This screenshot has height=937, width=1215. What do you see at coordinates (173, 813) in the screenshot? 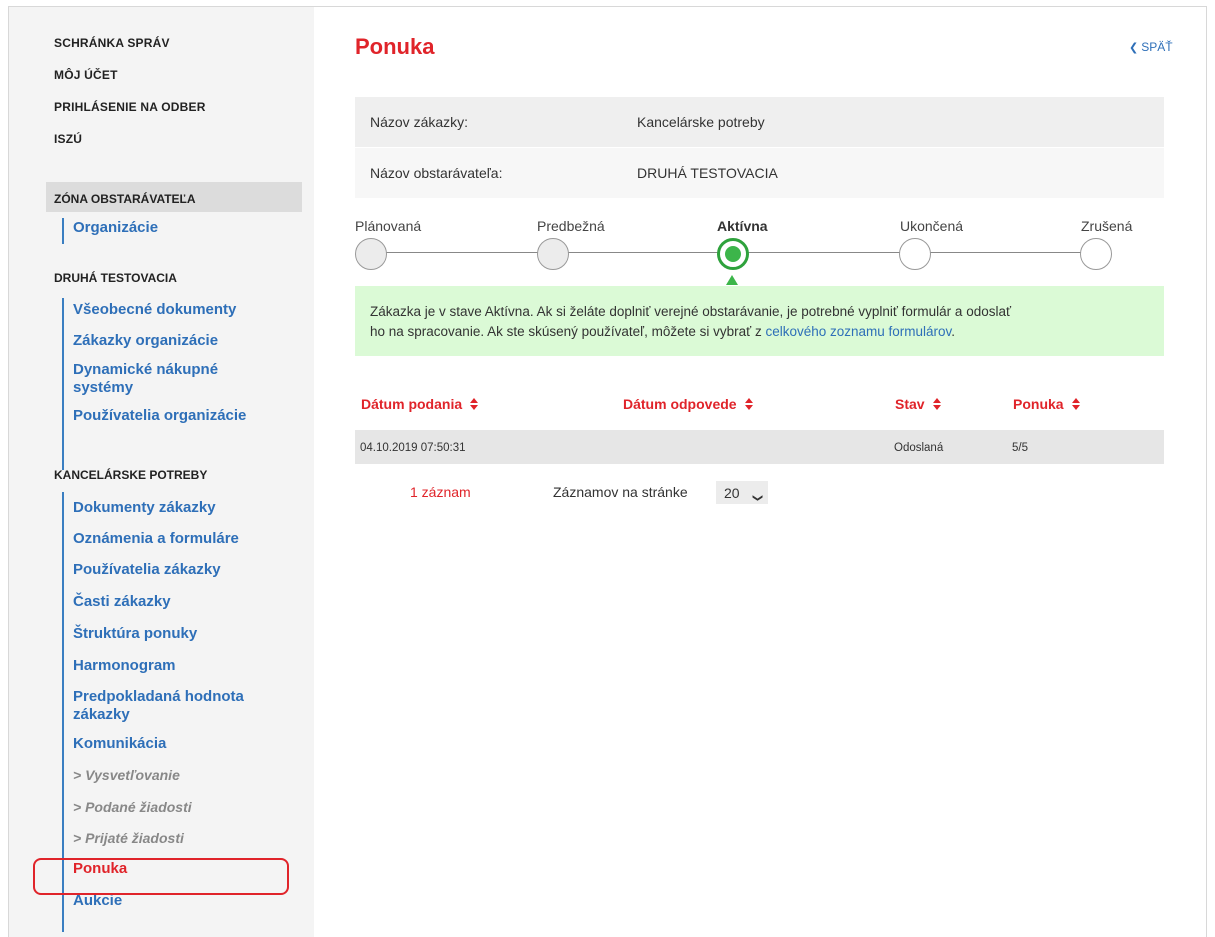
I see `sidebar-item-submitted-requests: > Podané žiadosti` at bounding box center [173, 813].